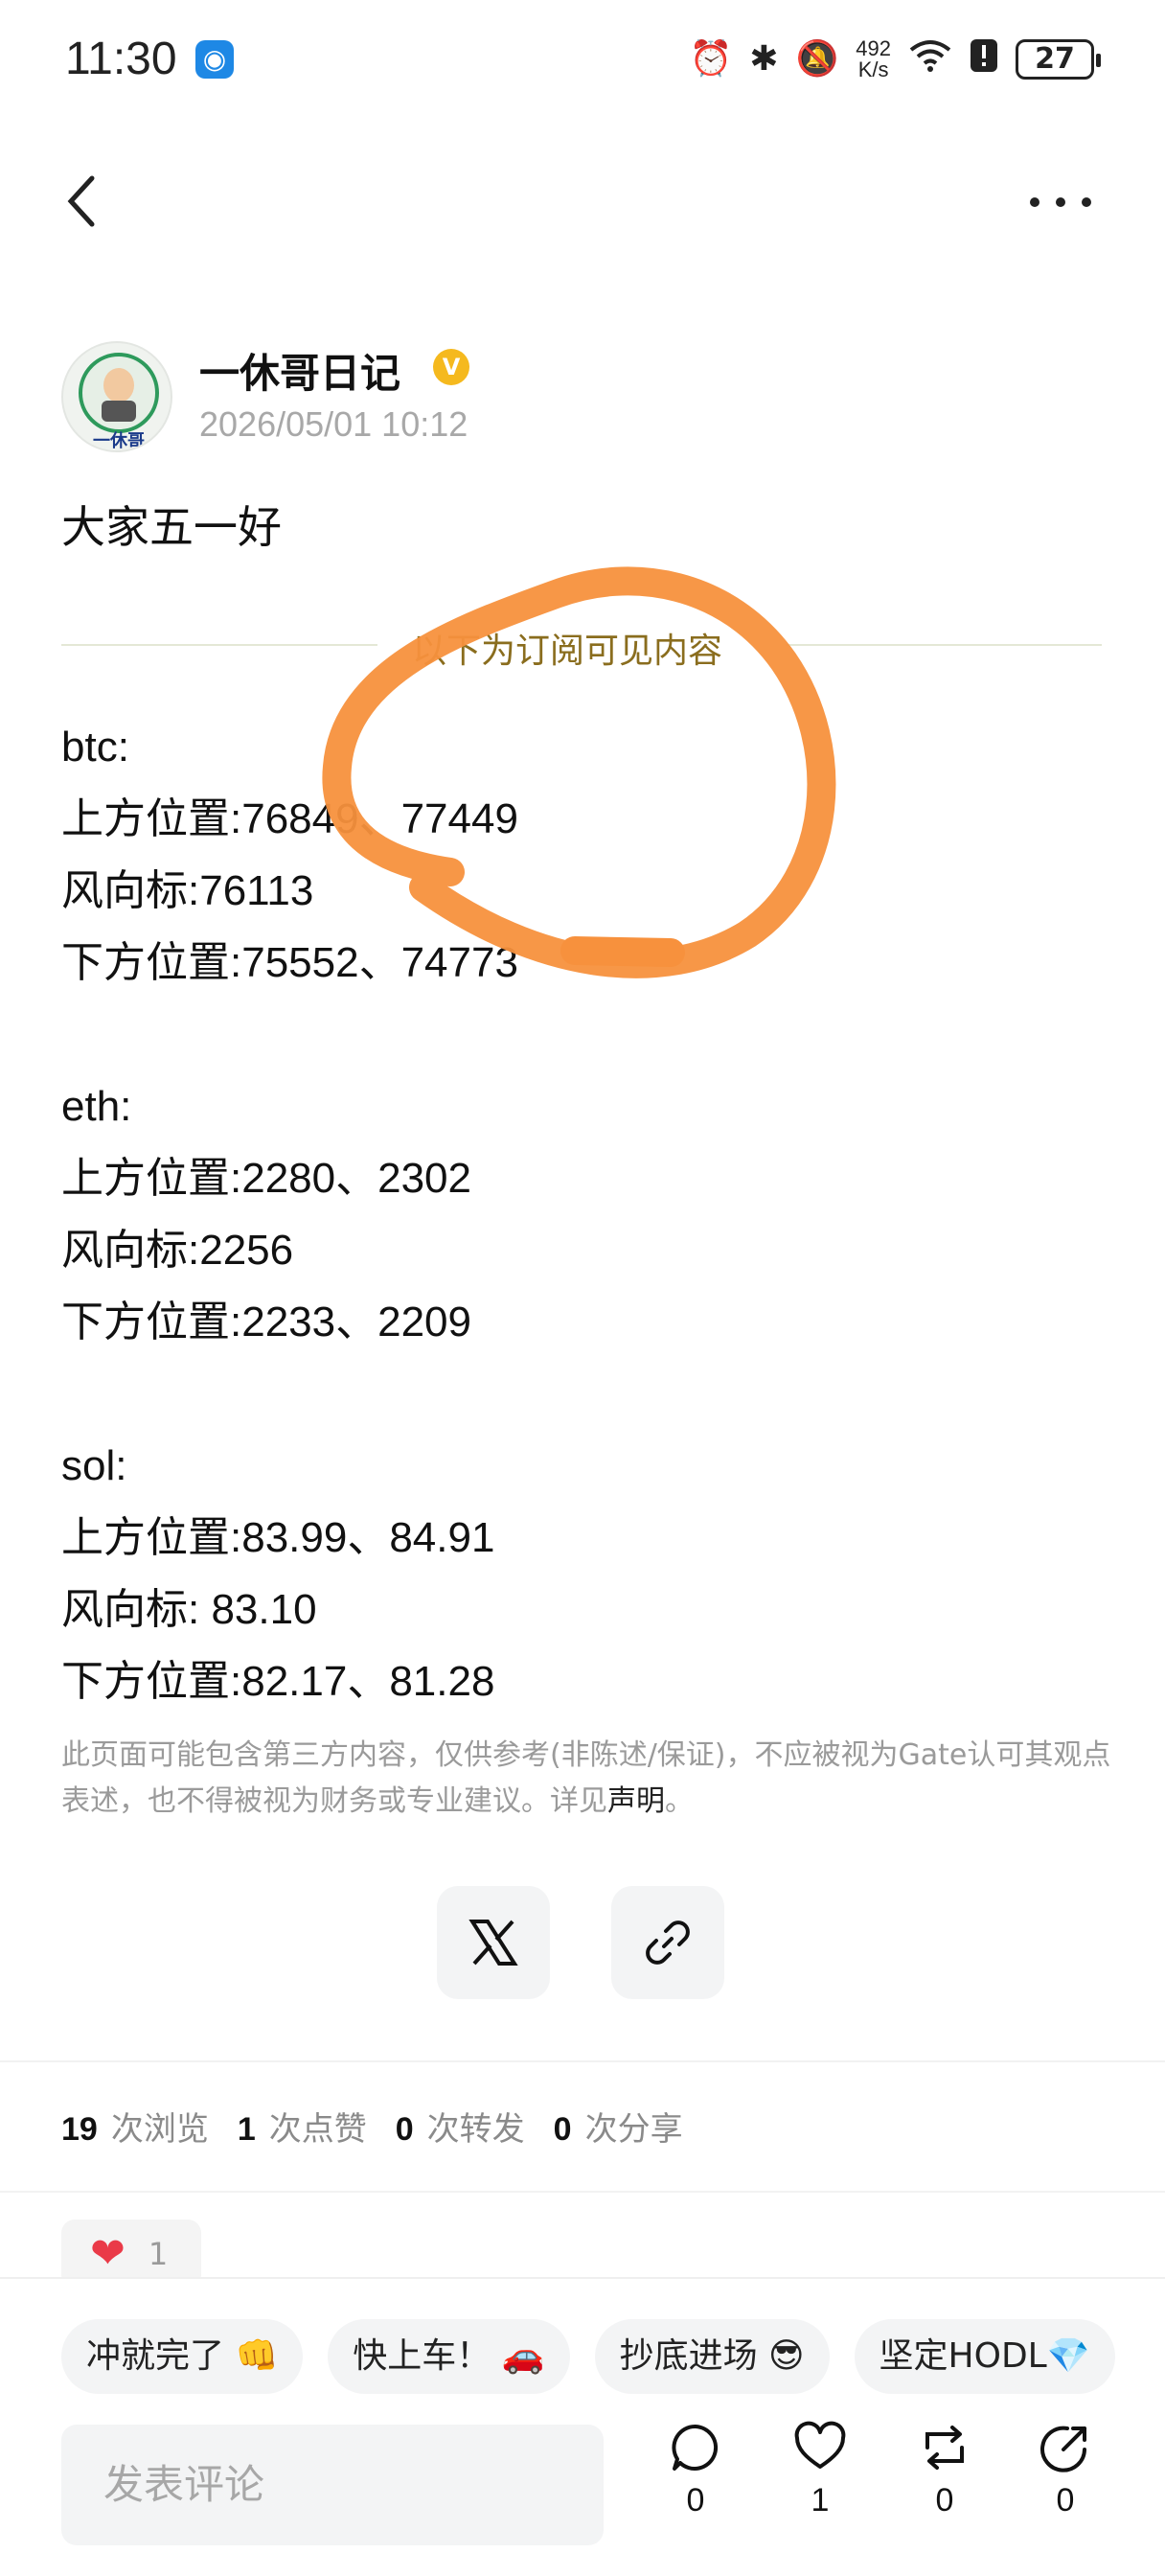 This screenshot has height=2576, width=1165. I want to click on content-line: sol:, so click(94, 1465).